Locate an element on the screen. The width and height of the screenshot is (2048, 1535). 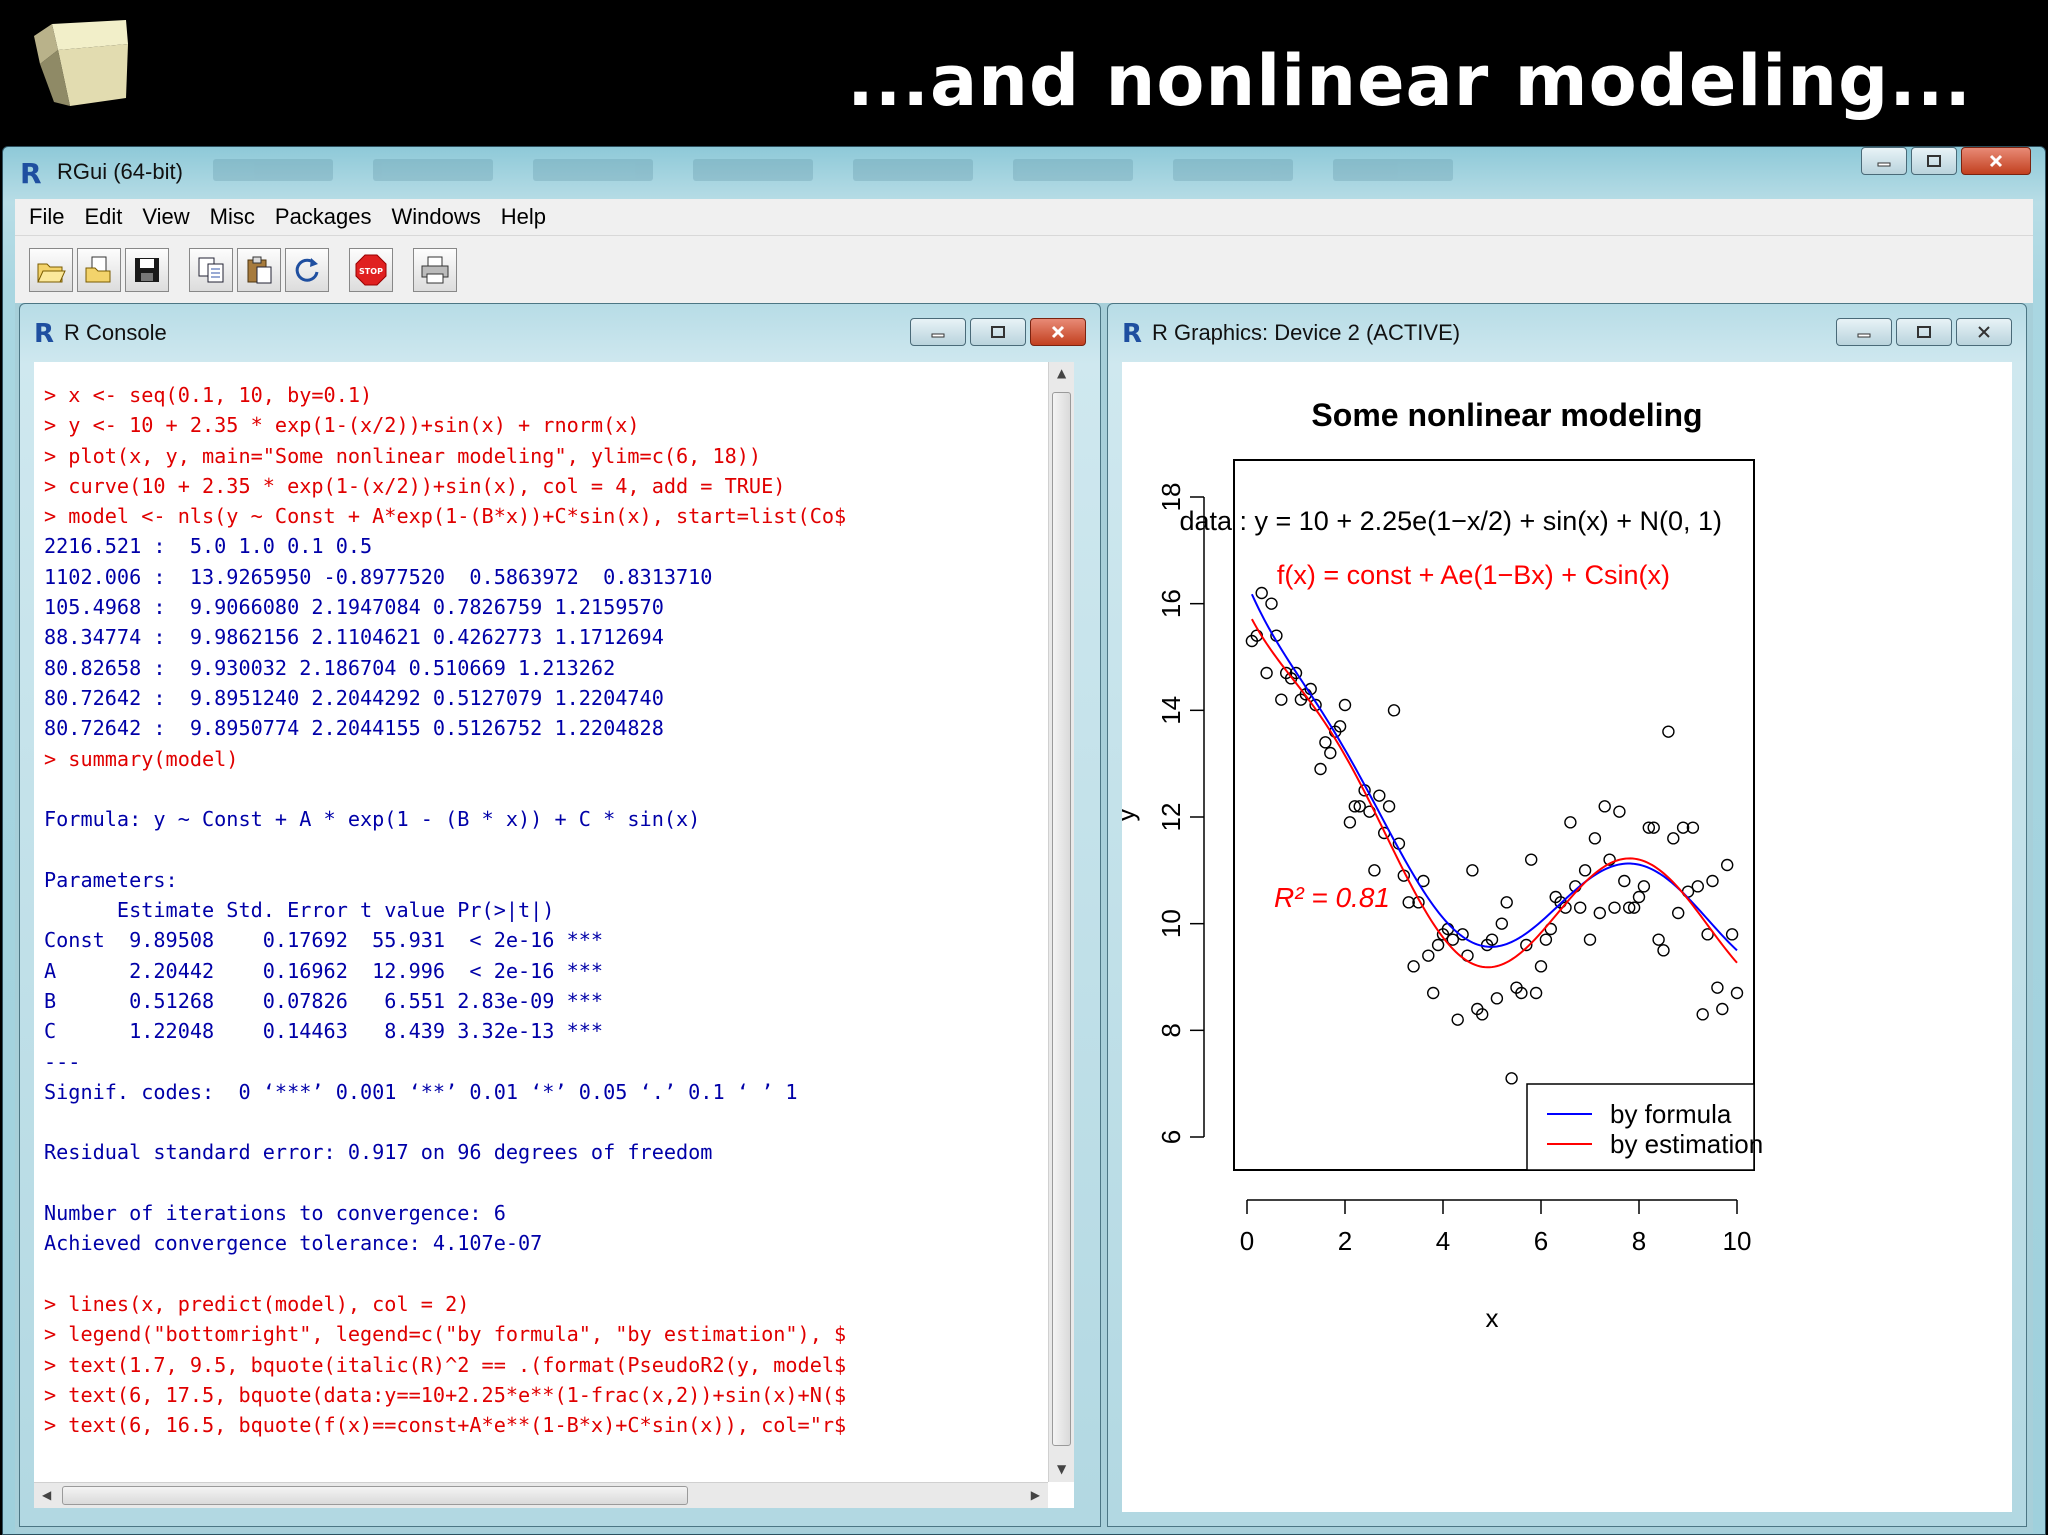
stop-button: STOP is located at coordinates (371, 269).